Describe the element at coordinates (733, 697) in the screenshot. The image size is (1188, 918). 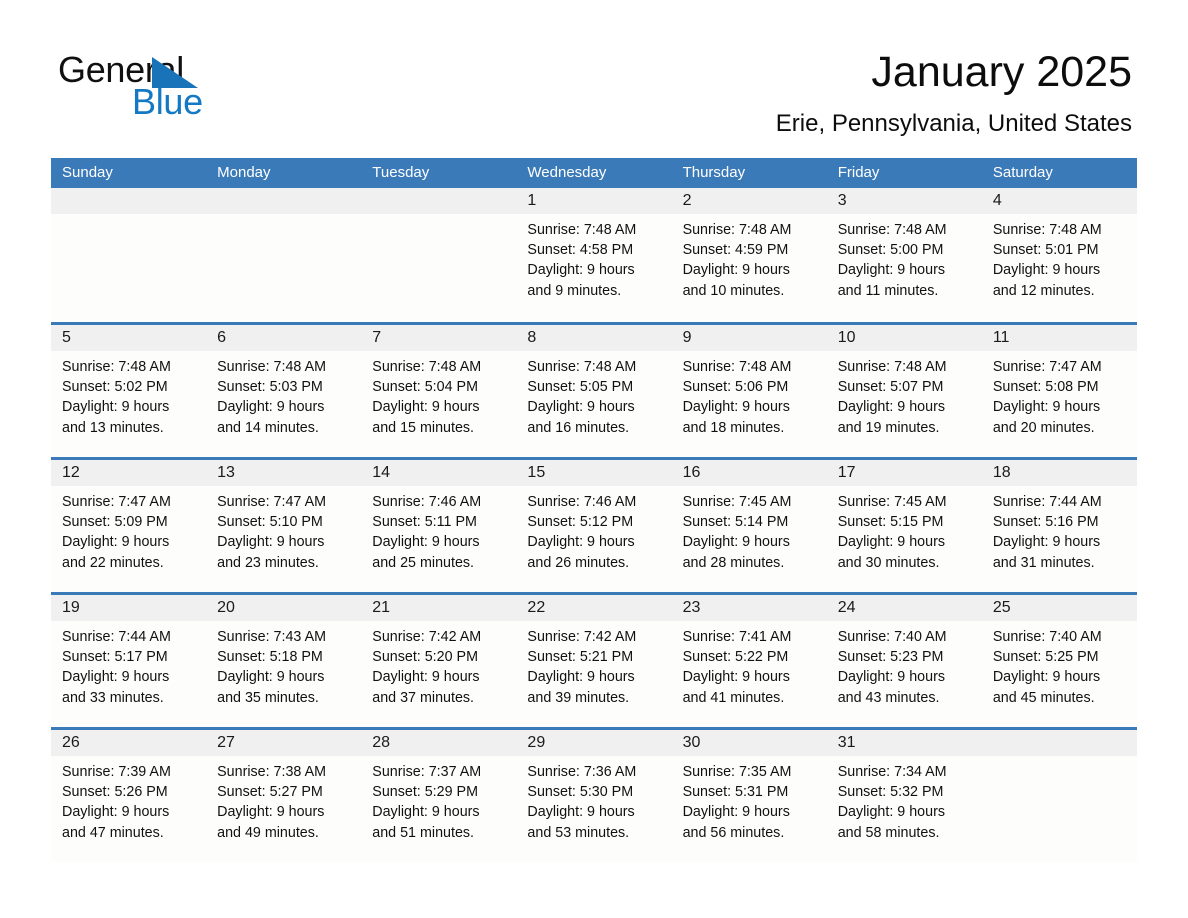
I see `day-detail-line: and 41 minutes.` at that location.